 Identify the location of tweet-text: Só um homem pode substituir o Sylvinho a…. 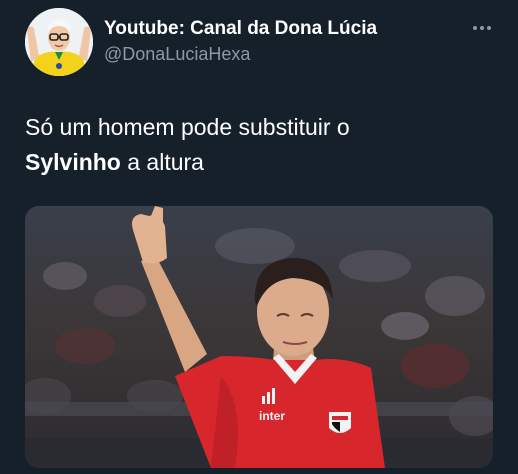
(260, 145).